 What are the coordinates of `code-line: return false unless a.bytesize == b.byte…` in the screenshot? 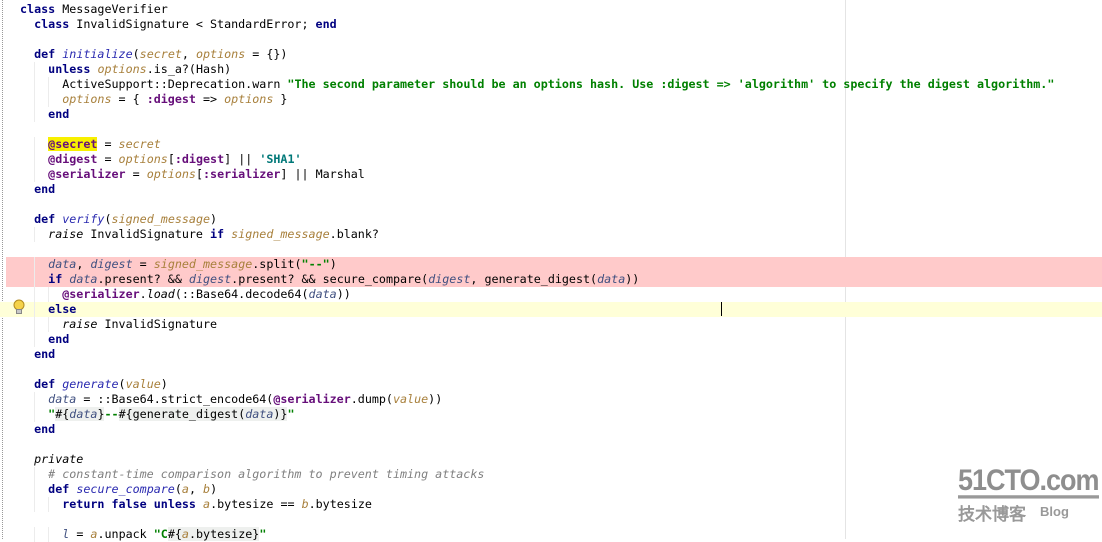 It's located at (551, 504).